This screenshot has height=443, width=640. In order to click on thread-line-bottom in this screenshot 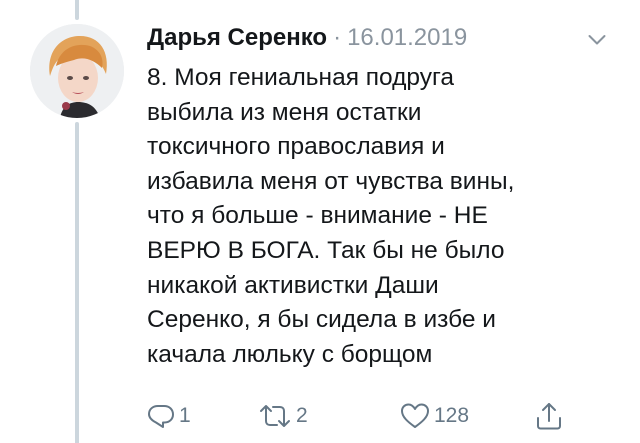, I will do `click(77, 282)`.